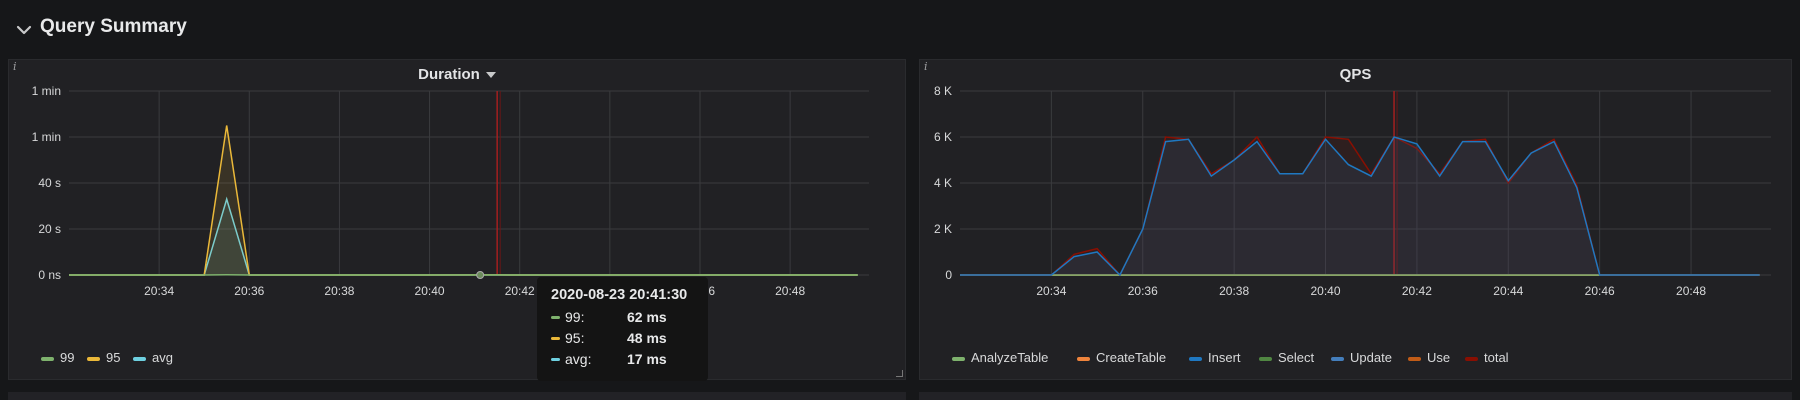 This screenshot has width=1800, height=400. What do you see at coordinates (900, 29) in the screenshot?
I see `row-header: Query Summary` at bounding box center [900, 29].